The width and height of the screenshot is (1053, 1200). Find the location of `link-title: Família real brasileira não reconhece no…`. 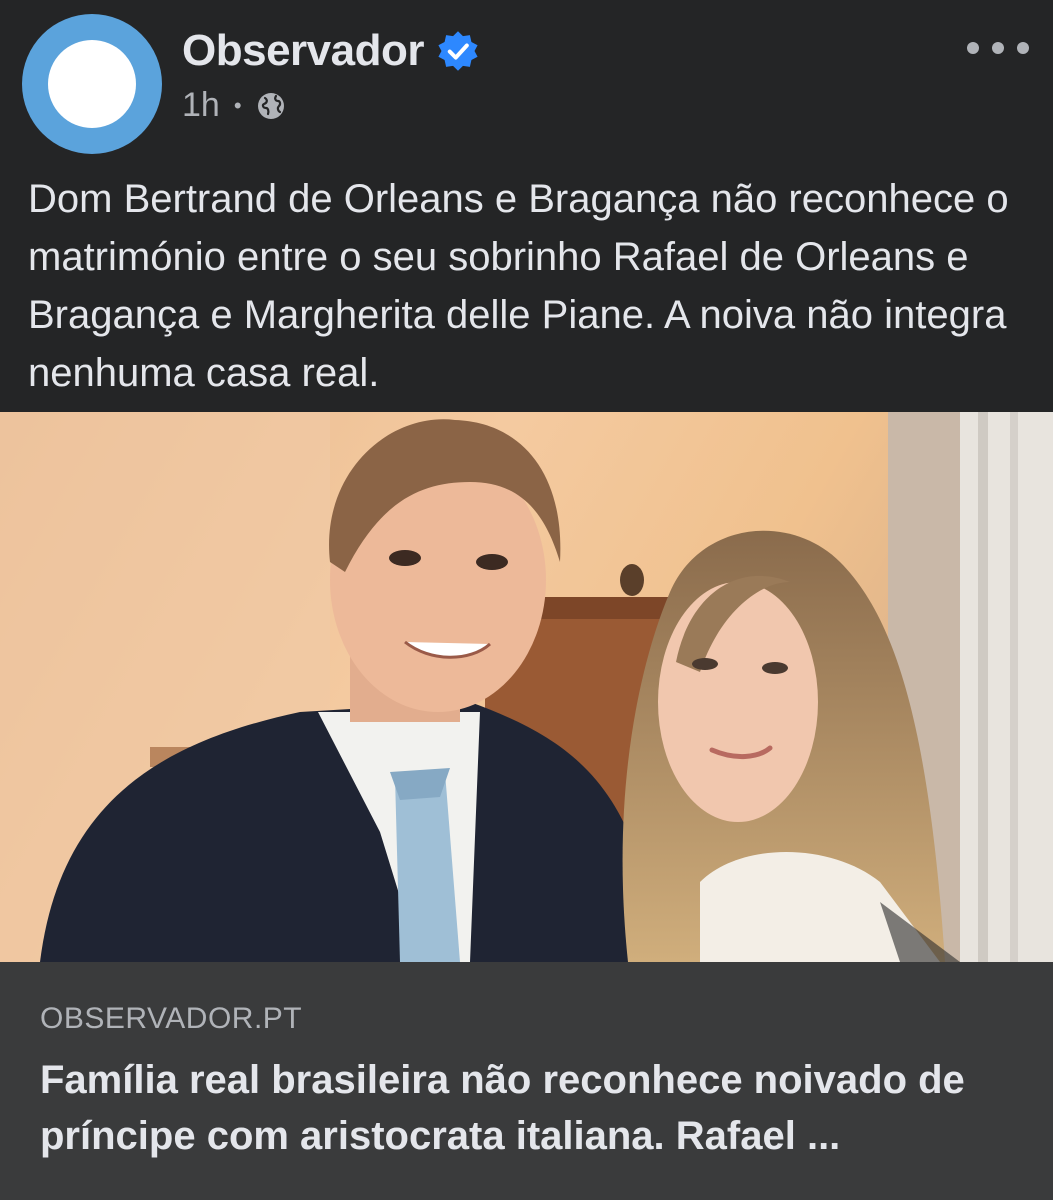

link-title: Família real brasileira não reconhece no… is located at coordinates (530, 1108).